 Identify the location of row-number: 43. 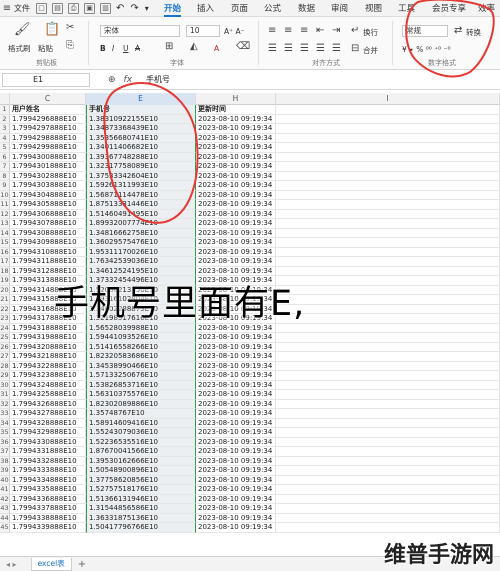
(5, 509).